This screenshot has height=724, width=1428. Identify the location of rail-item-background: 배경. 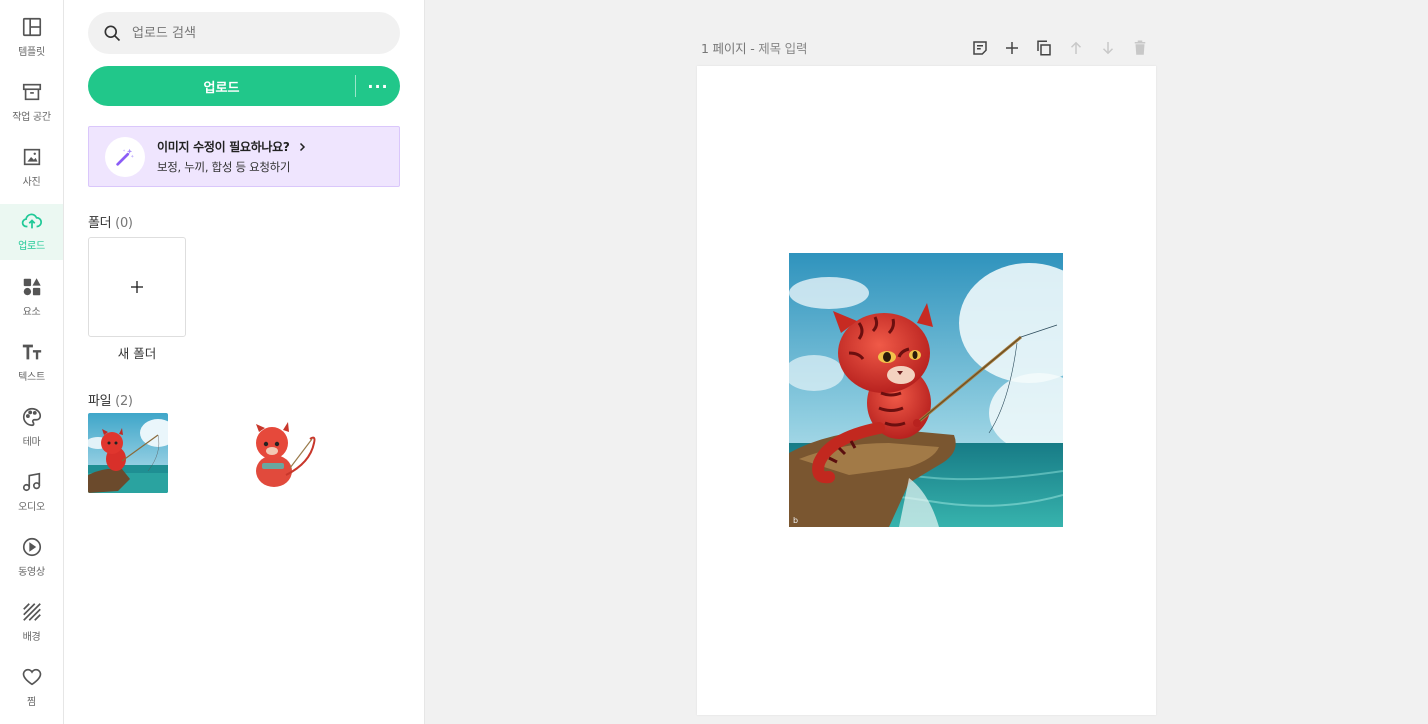
(31, 623).